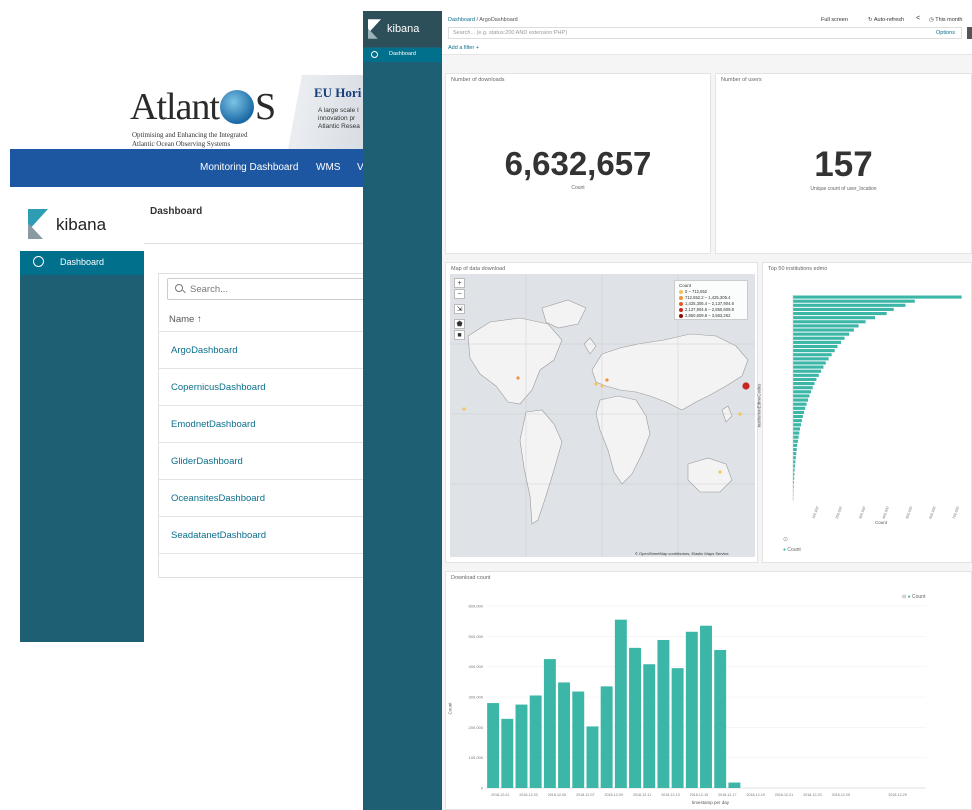 The height and width of the screenshot is (810, 972). I want to click on x-tick-label: 2018-12-19, so click(755, 795).